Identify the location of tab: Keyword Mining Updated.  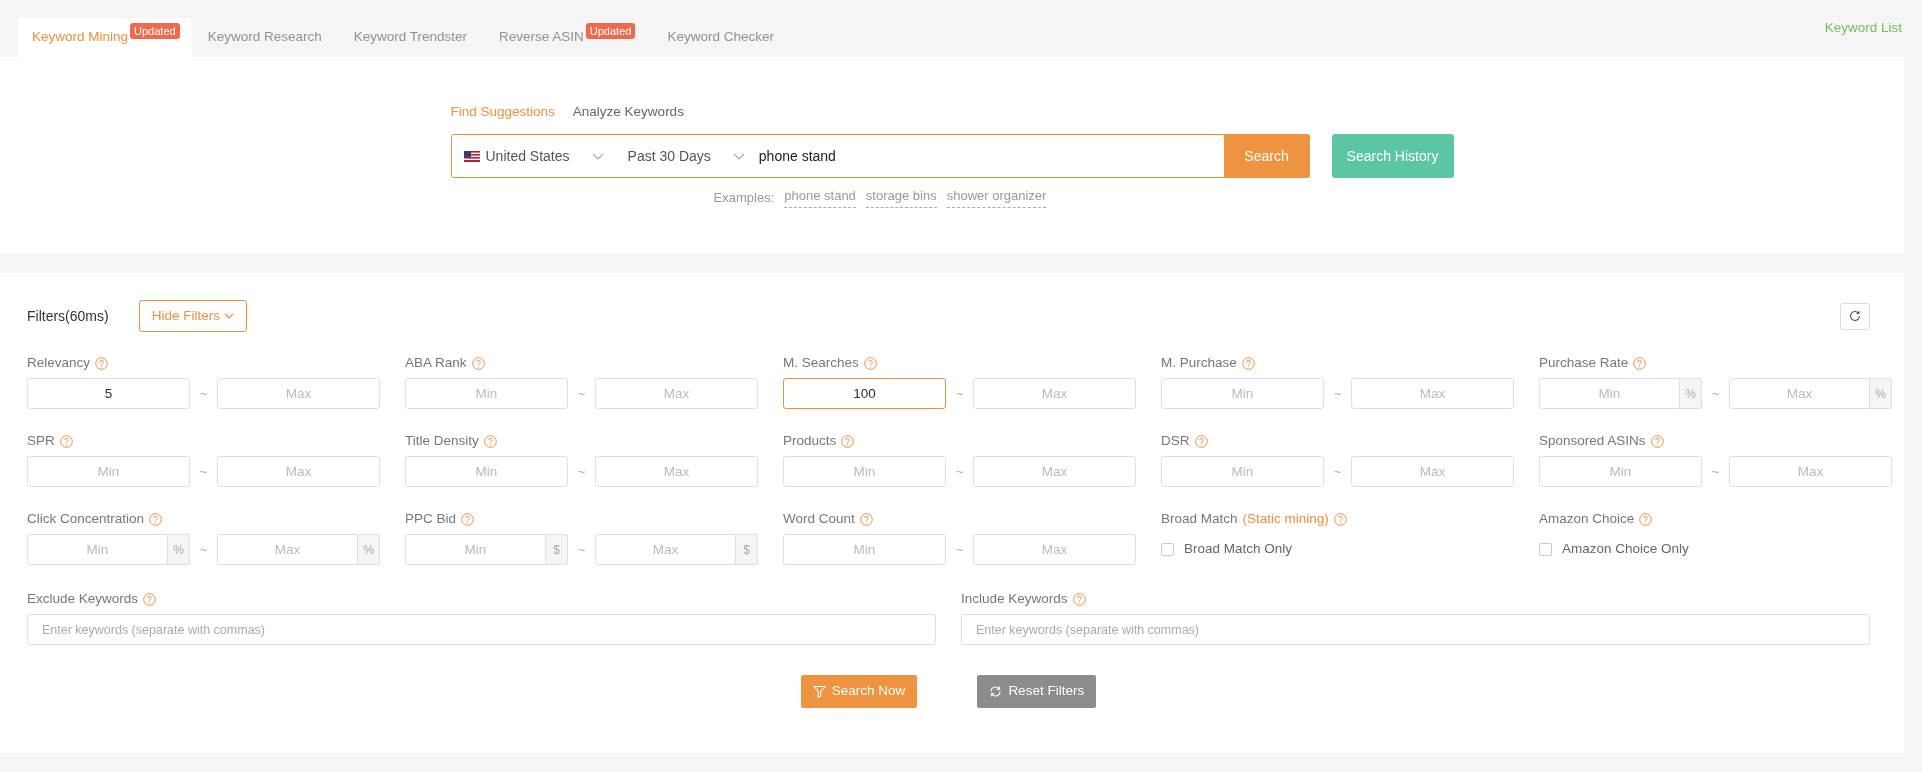
(105, 37).